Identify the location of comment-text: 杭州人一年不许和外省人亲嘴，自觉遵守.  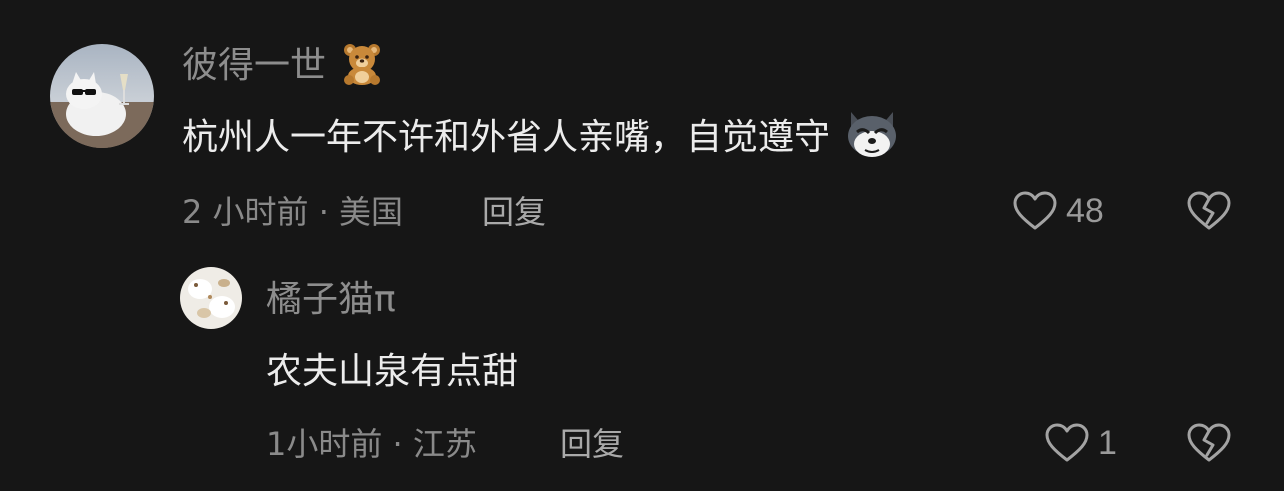
(541, 136).